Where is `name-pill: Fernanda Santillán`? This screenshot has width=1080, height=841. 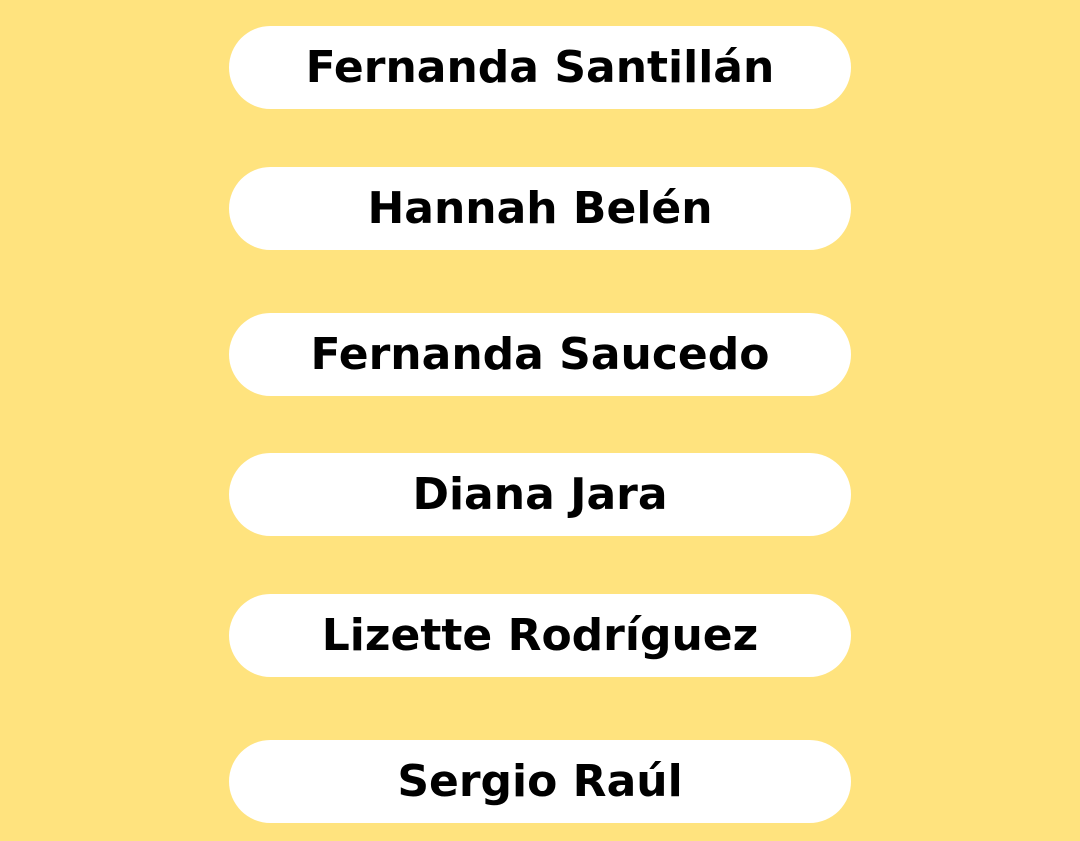 name-pill: Fernanda Santillán is located at coordinates (540, 67).